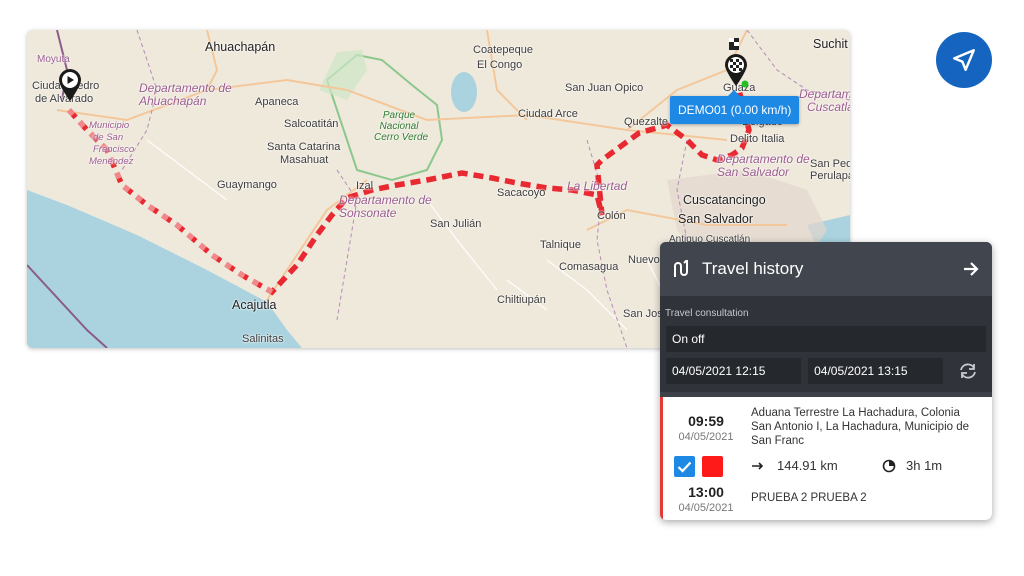  Describe the element at coordinates (809, 498) in the screenshot. I see `trip-driver: PRUEBA 2 PRUEBA 2` at that location.